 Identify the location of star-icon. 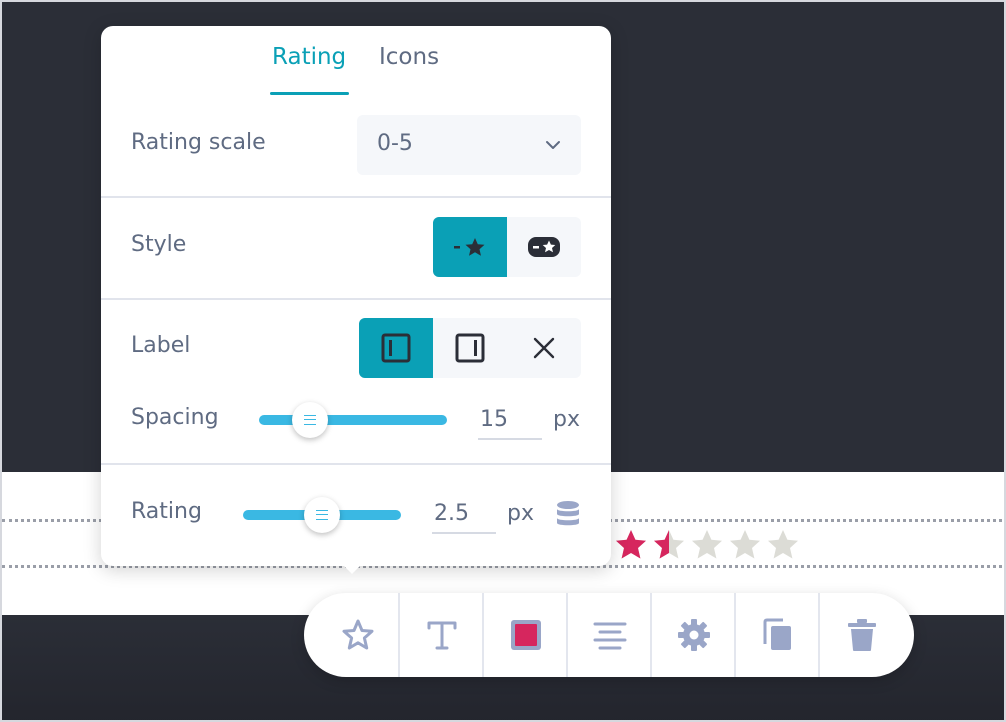
(358, 634).